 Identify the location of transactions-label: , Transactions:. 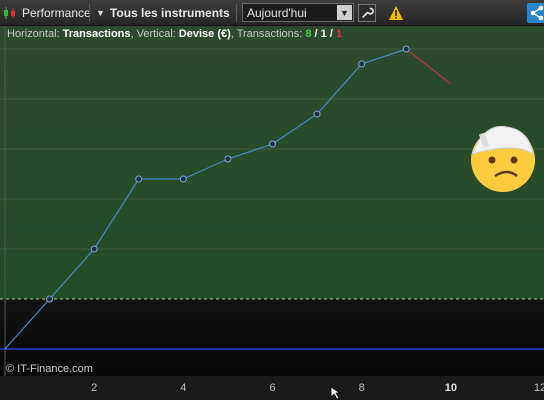
(268, 34).